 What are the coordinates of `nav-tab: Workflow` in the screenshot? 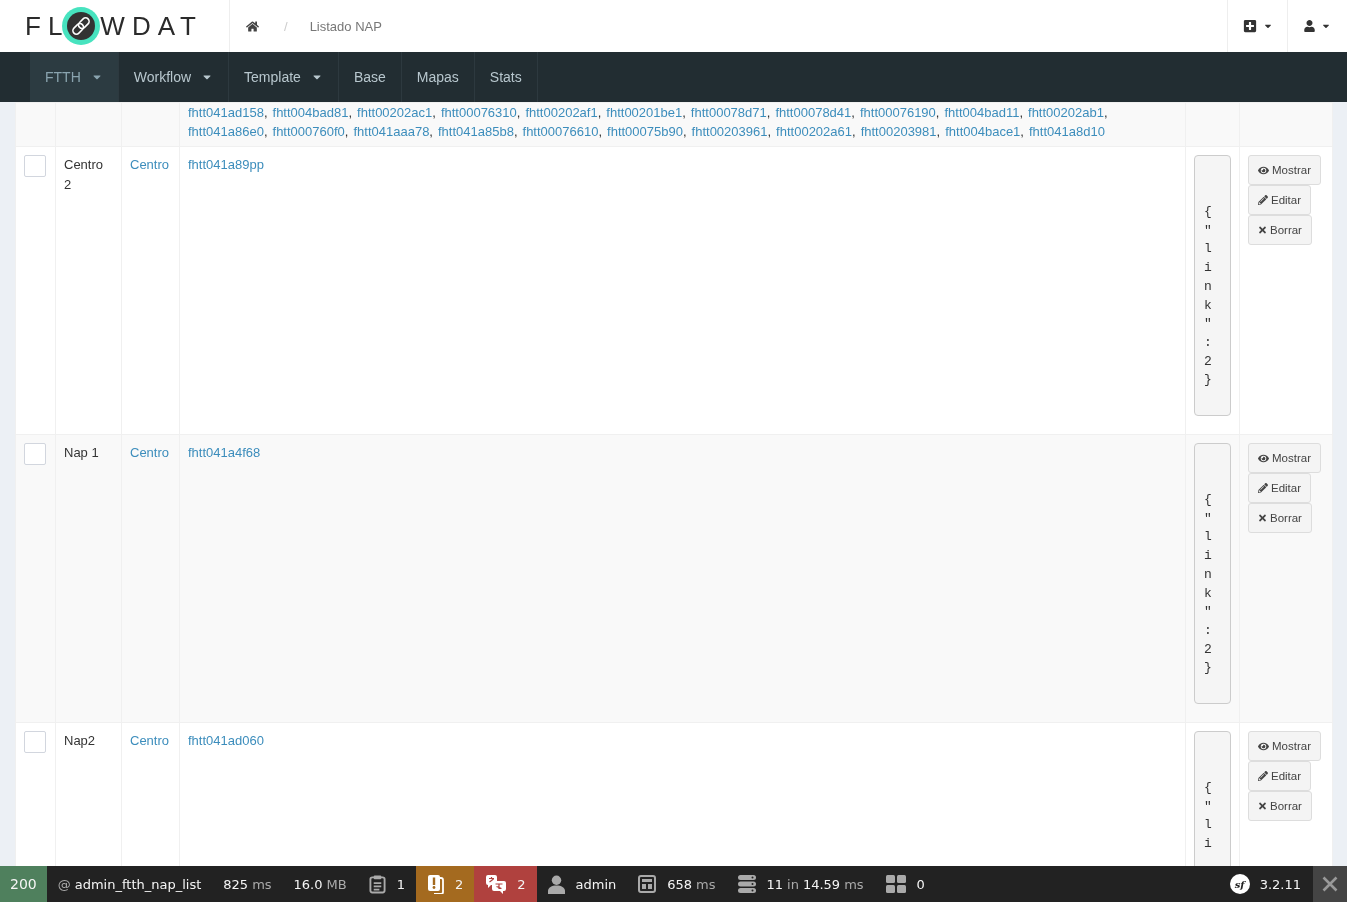 It's located at (174, 77).